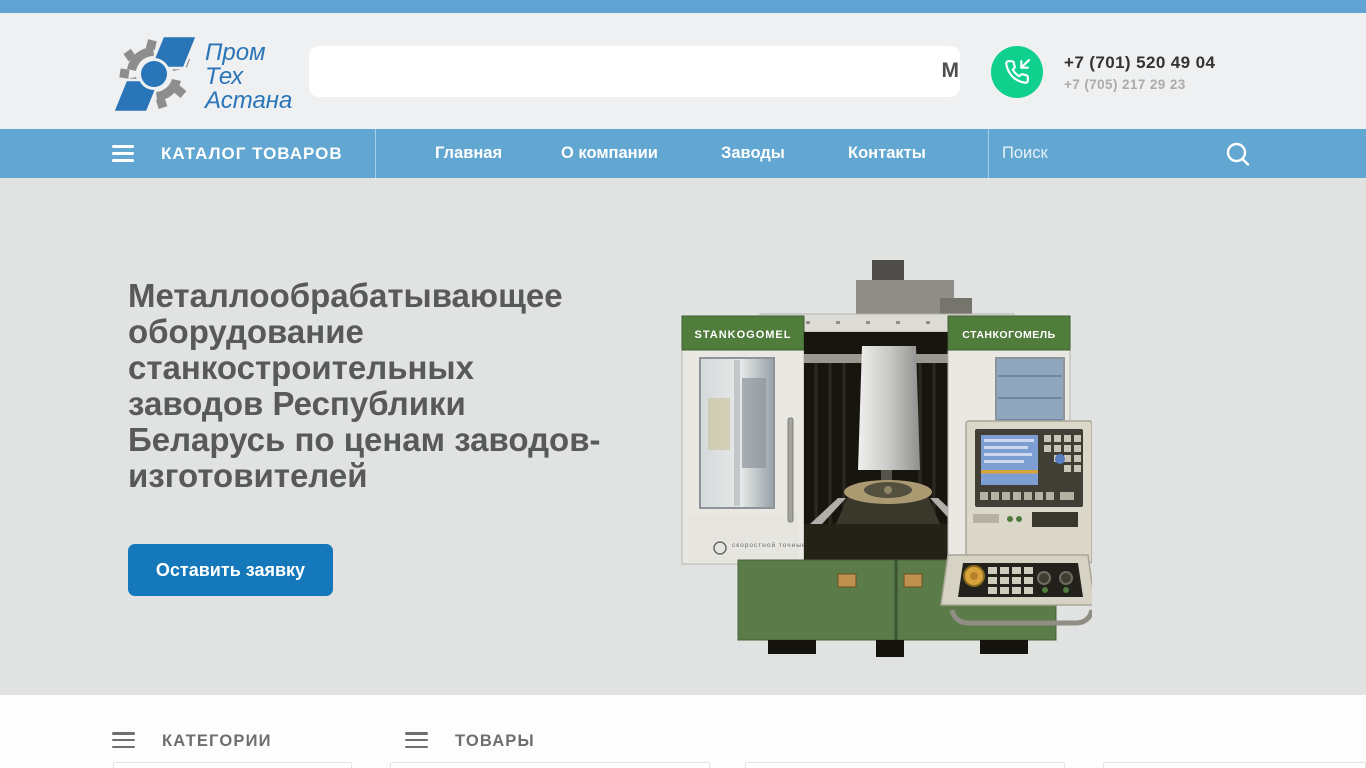  I want to click on incoming-call-icon, so click(1017, 71).